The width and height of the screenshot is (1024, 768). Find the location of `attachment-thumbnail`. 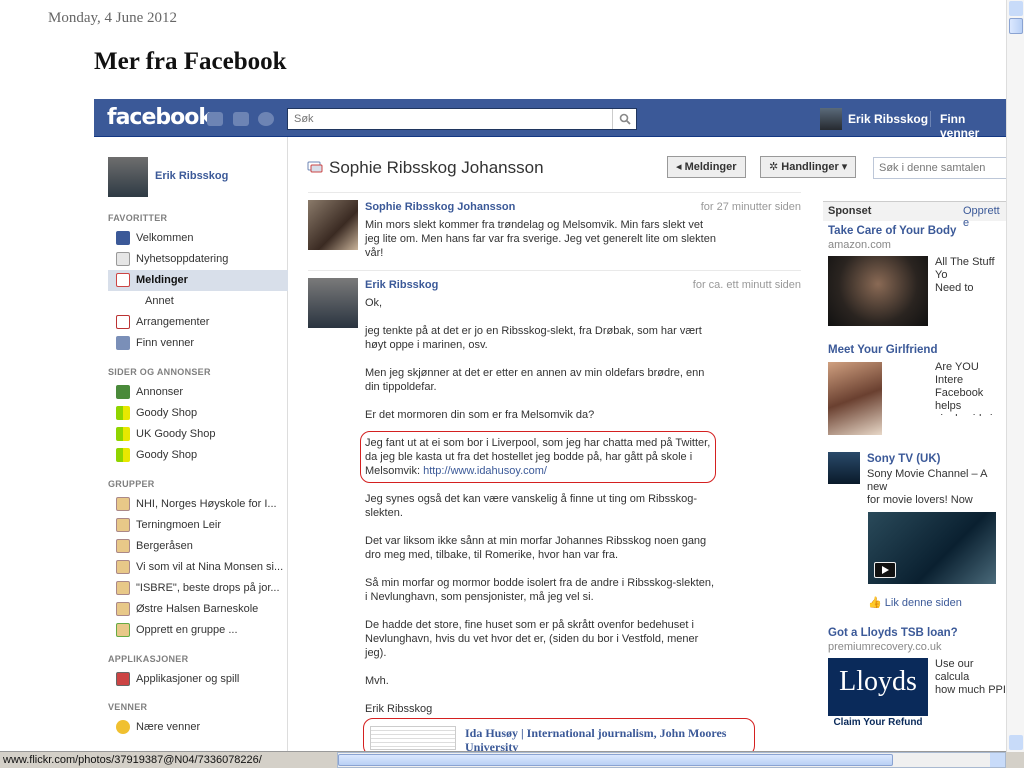

attachment-thumbnail is located at coordinates (413, 738).